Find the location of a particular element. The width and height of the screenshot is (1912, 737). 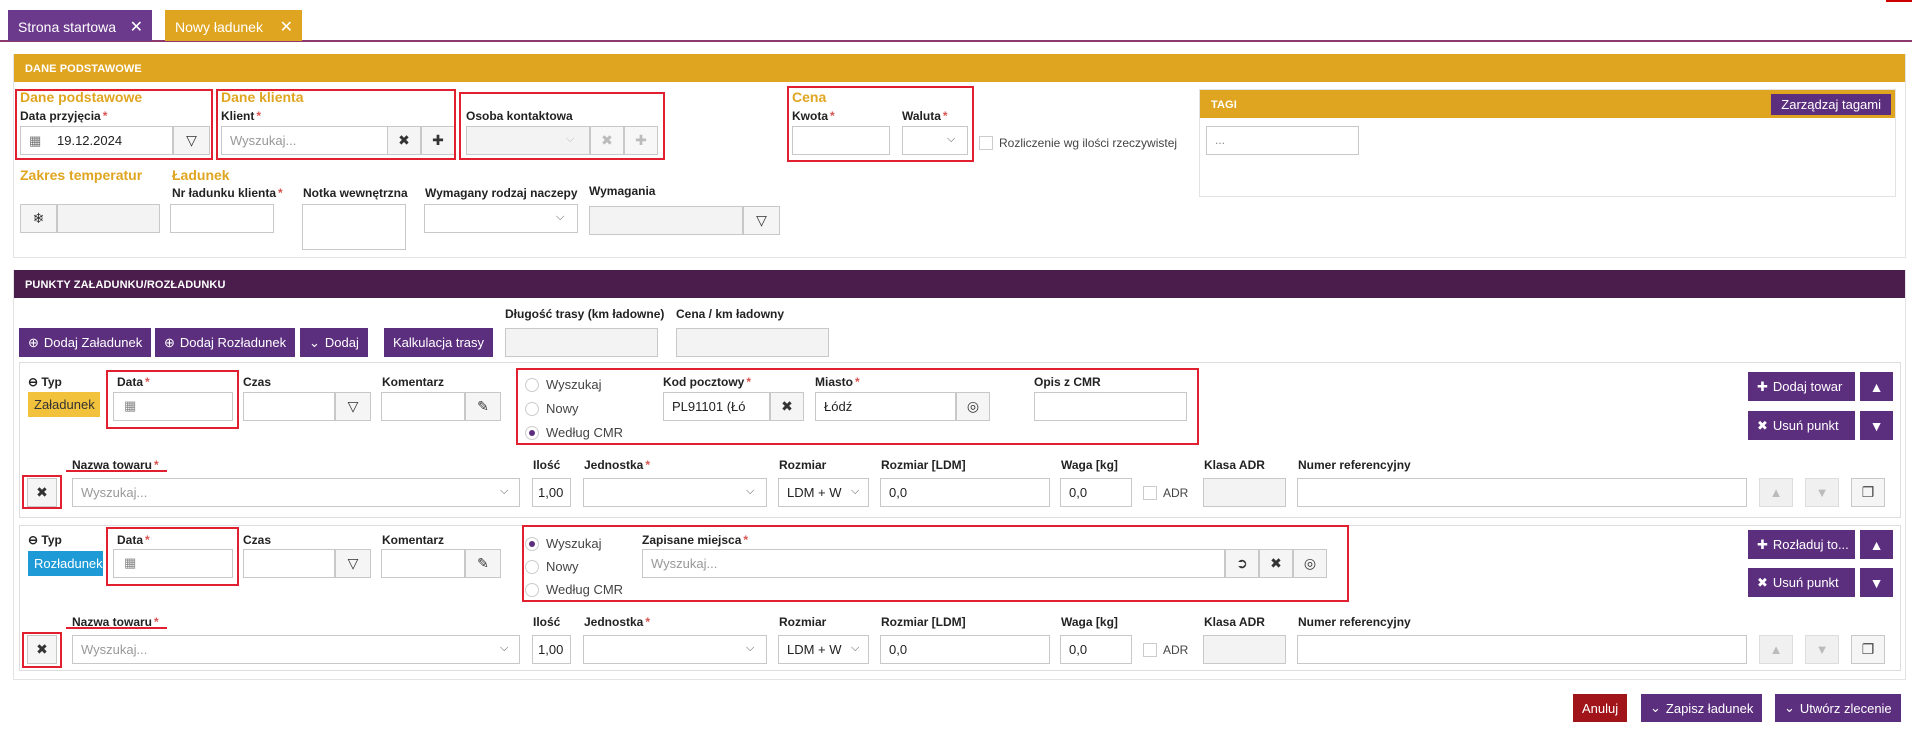

tab-start: Strona startowa ✕ is located at coordinates (80, 25).